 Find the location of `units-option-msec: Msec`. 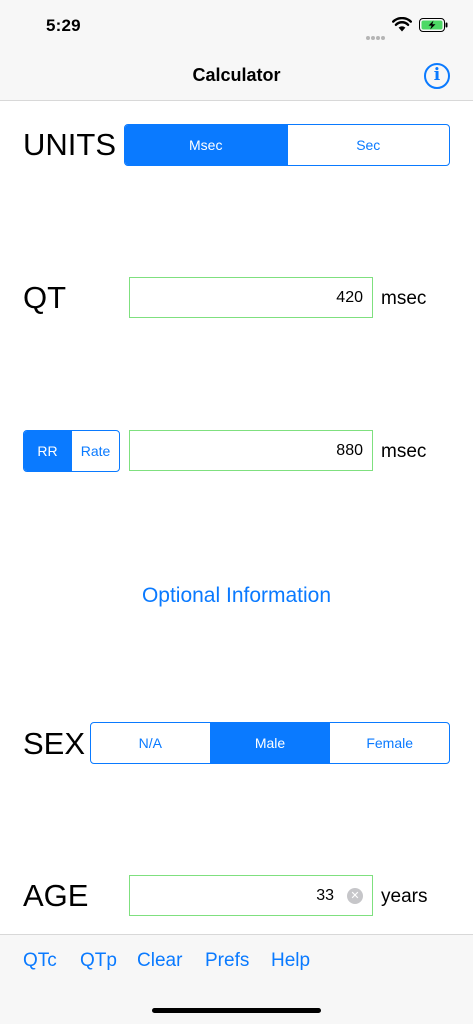

units-option-msec: Msec is located at coordinates (206, 145).